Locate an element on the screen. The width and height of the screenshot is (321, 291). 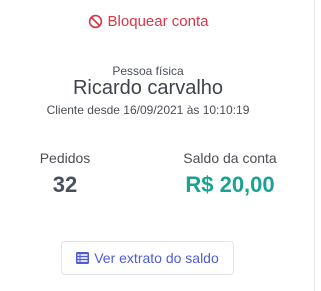
balance-stat: Saldo da conta R$ 20,00 is located at coordinates (230, 174).